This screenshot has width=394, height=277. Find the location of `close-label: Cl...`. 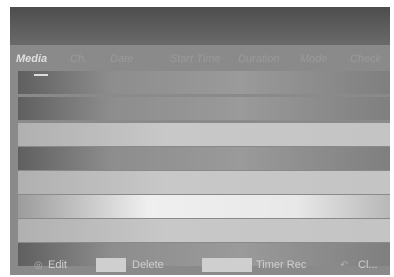

close-label: Cl... is located at coordinates (368, 265).